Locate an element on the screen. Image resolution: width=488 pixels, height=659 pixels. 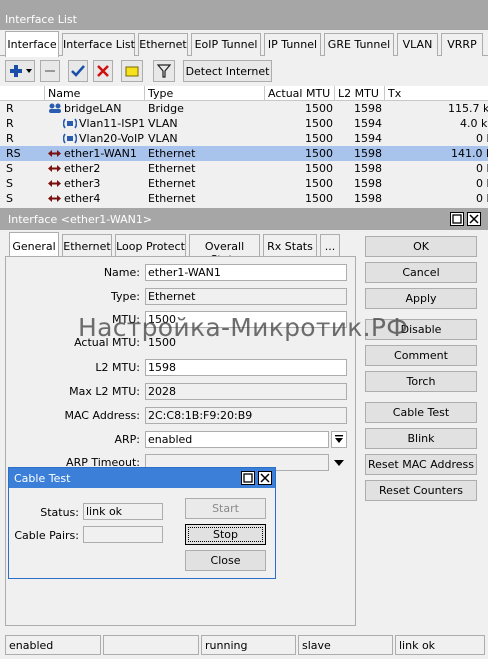
interface-dialog-title: Interface <ether1-WAN1> is located at coordinates (244, 219).